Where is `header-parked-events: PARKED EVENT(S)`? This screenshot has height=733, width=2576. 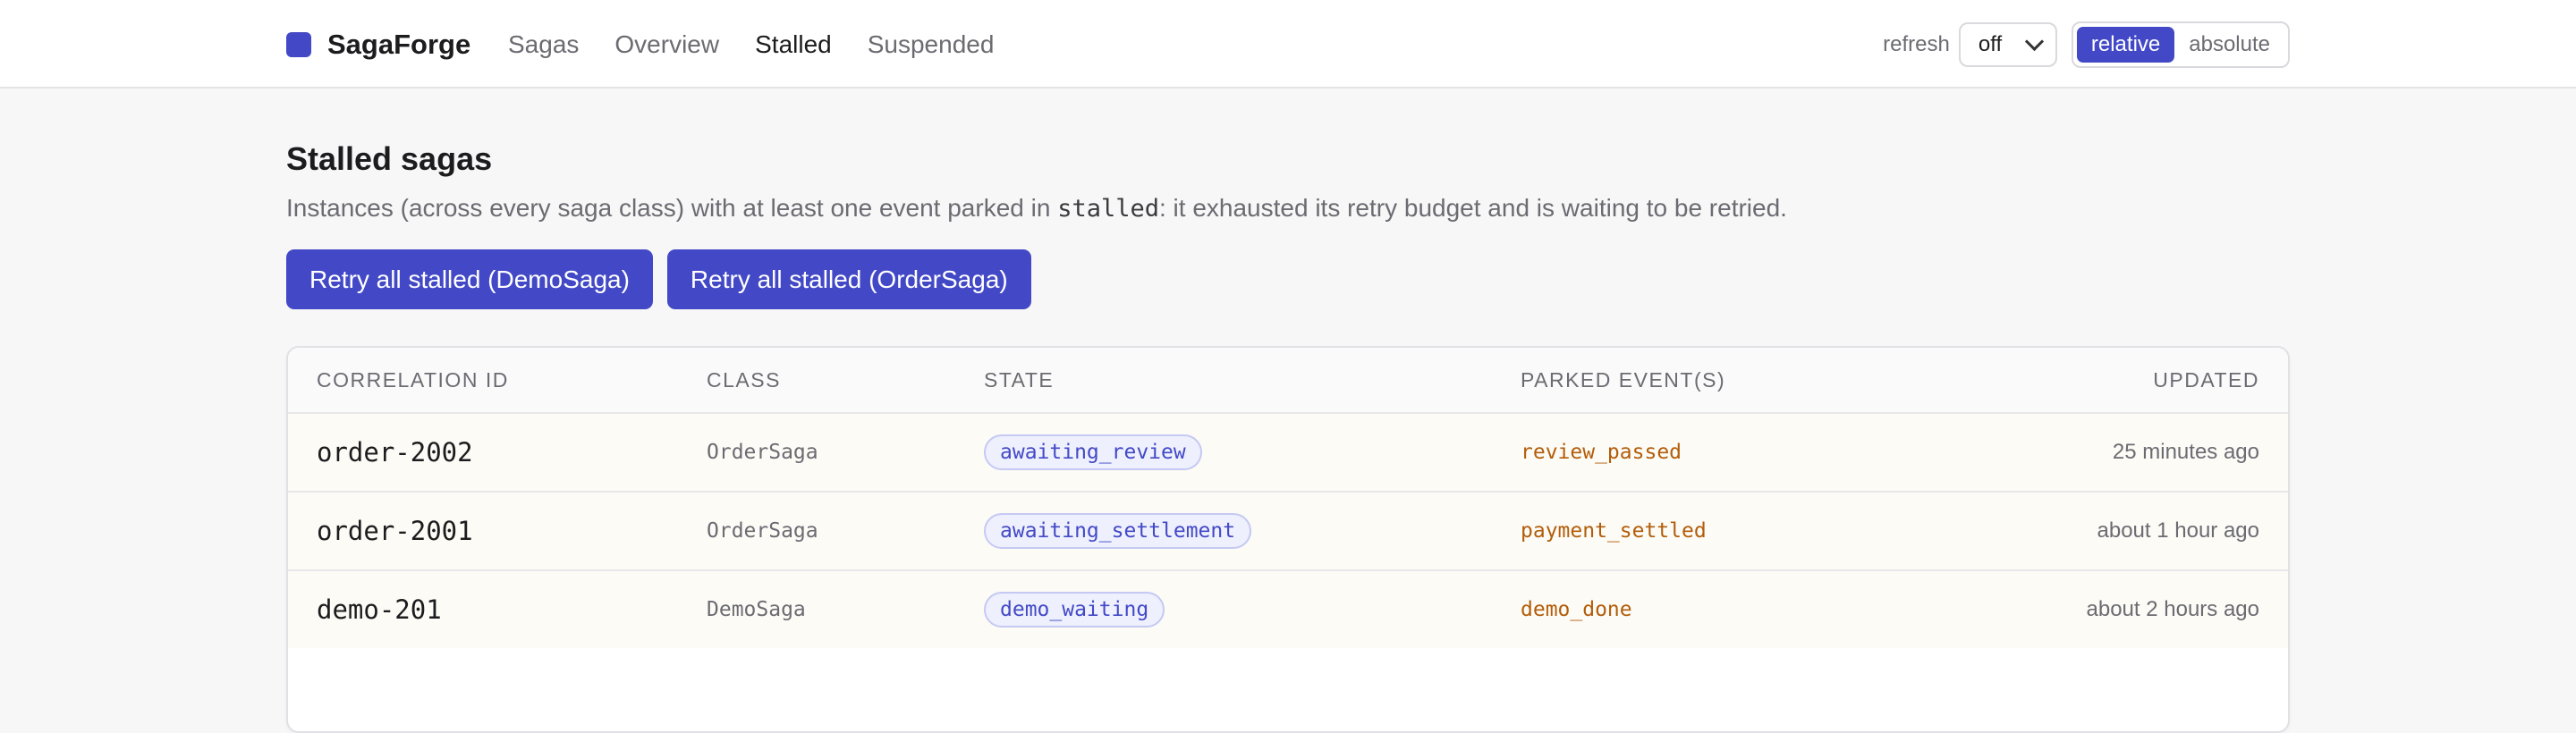
header-parked-events: PARKED EVENT(S) is located at coordinates (1623, 380).